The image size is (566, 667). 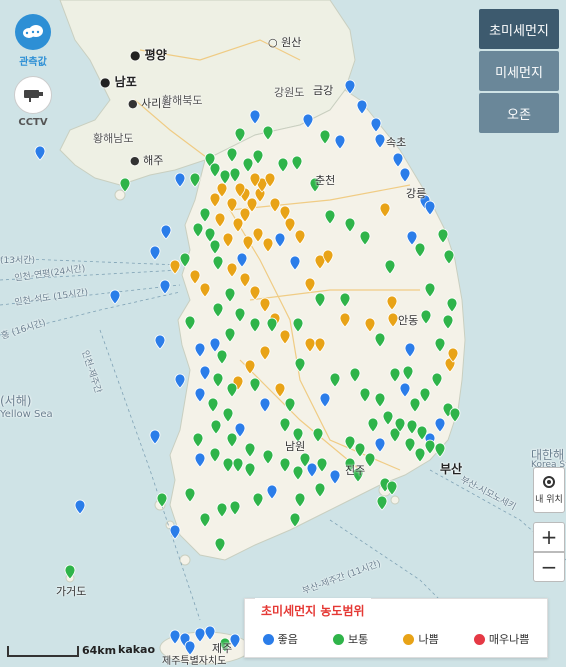 I want to click on cctv-icon, so click(x=33, y=95).